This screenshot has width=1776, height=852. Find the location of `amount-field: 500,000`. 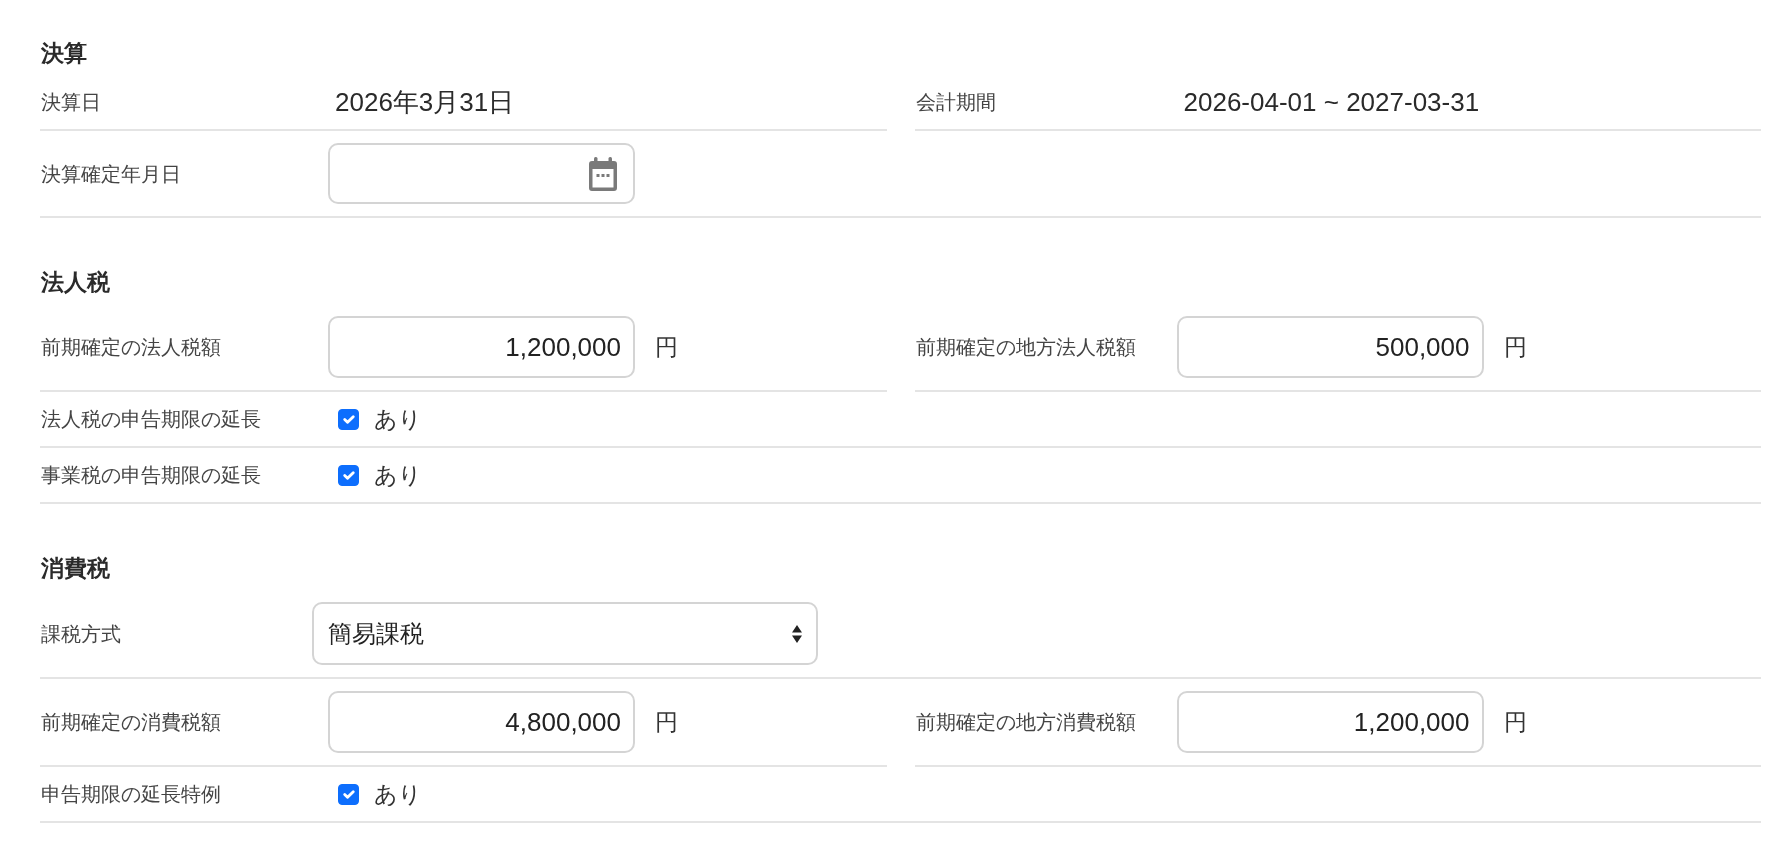

amount-field: 500,000 is located at coordinates (1330, 347).